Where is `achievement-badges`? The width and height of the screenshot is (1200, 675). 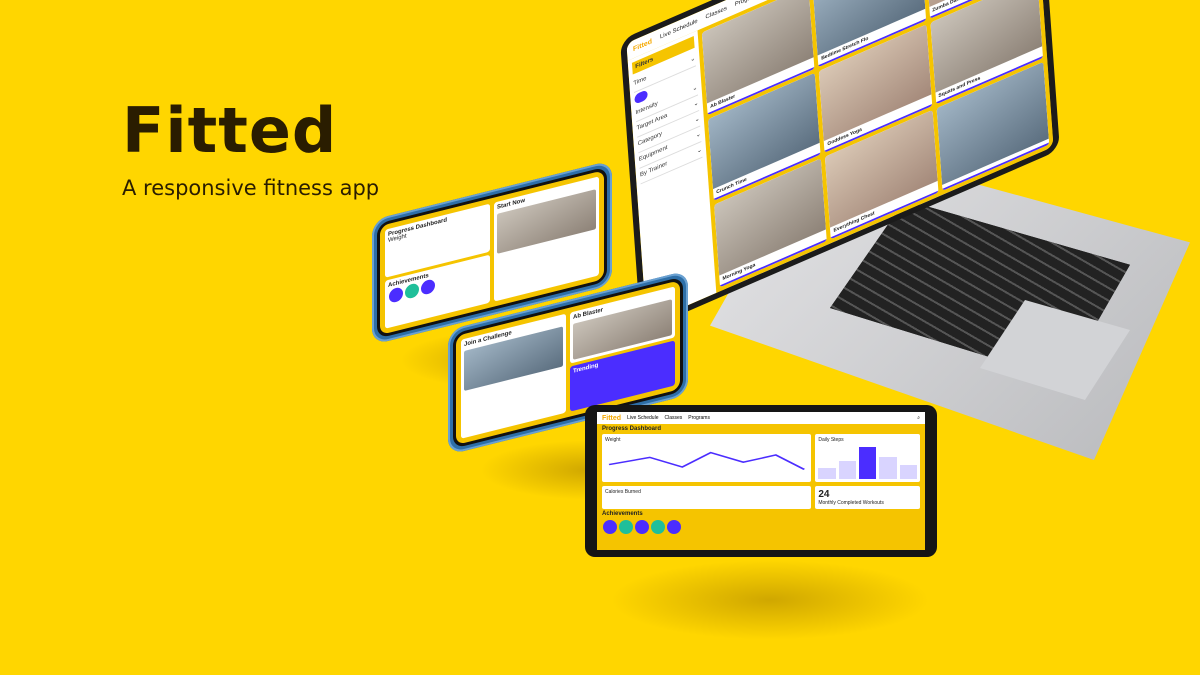 achievement-badges is located at coordinates (761, 529).